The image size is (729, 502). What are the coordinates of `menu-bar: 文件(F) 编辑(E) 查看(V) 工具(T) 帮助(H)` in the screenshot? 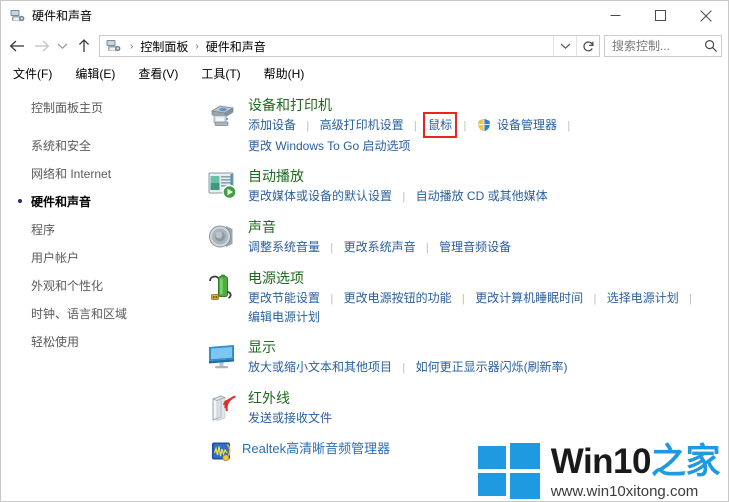 It's located at (364, 73).